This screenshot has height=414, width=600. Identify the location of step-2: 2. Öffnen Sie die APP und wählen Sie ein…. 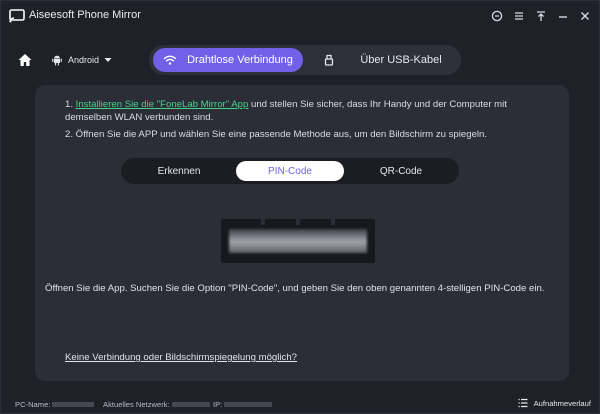
(276, 134).